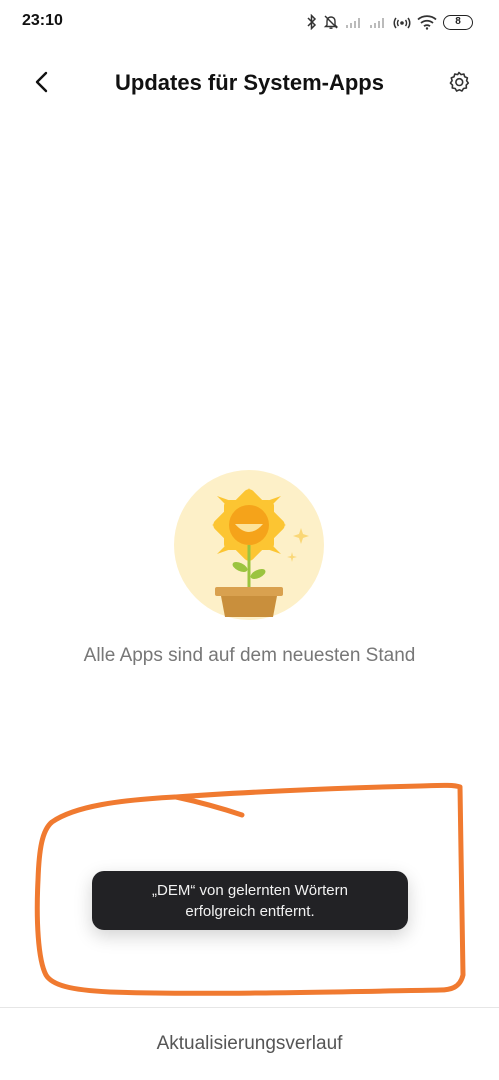 The width and height of the screenshot is (499, 1080). Describe the element at coordinates (250, 911) in the screenshot. I see `toast-line-2: erfolgreich entfernt.` at that location.